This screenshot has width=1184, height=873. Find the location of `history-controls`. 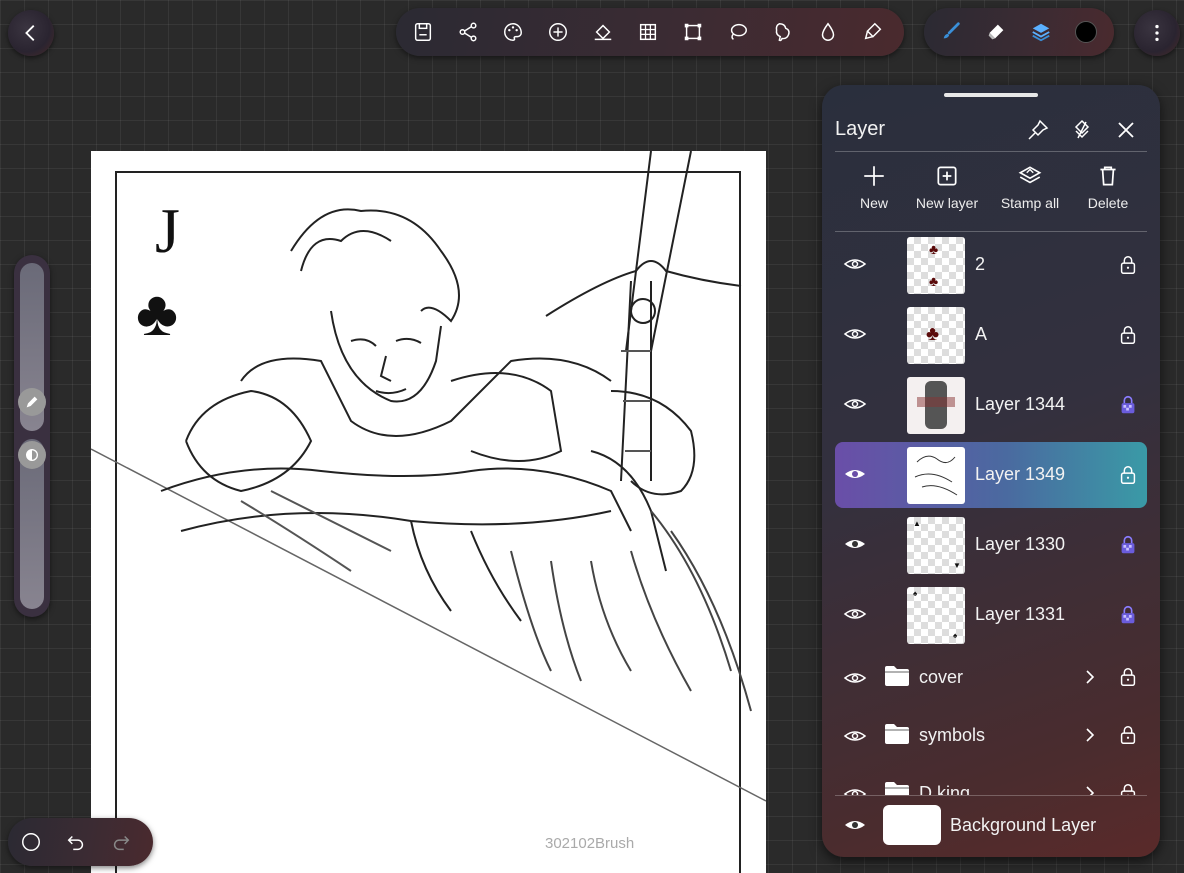

history-controls is located at coordinates (80, 842).